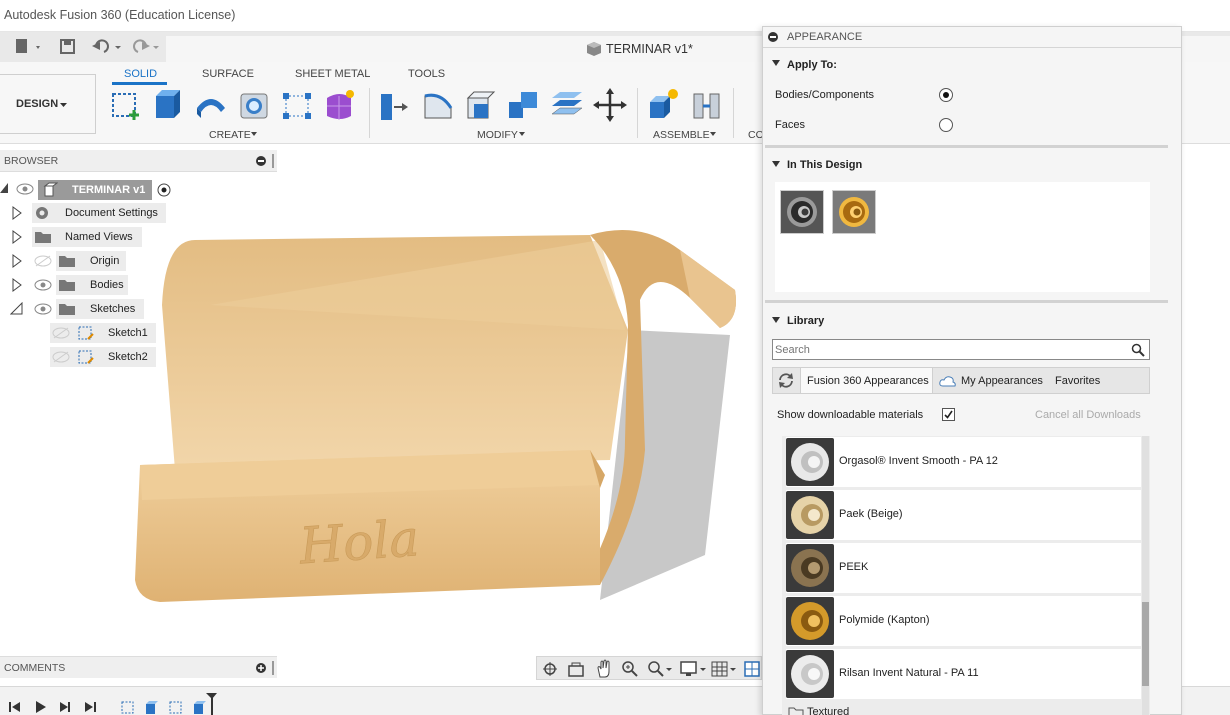 Image resolution: width=1230 pixels, height=715 pixels. What do you see at coordinates (854, 567) in the screenshot?
I see `material-name: PEEK` at bounding box center [854, 567].